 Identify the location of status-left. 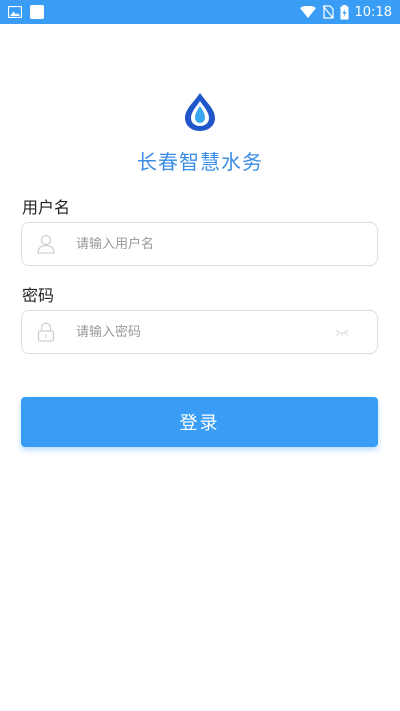
(26, 12).